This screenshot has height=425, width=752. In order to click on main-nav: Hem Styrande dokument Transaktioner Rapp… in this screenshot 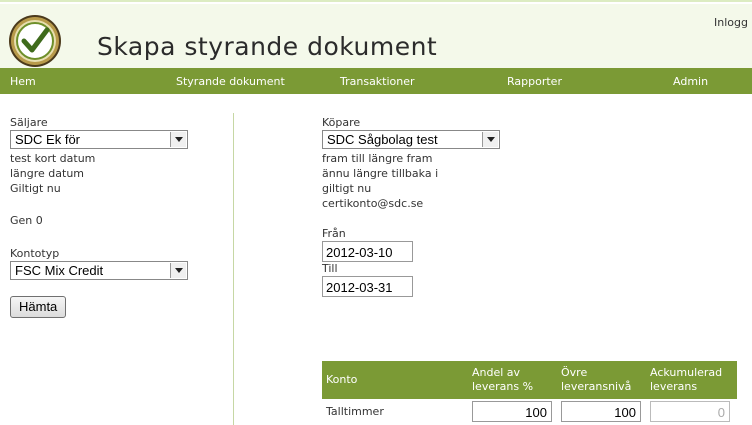, I will do `click(376, 81)`.